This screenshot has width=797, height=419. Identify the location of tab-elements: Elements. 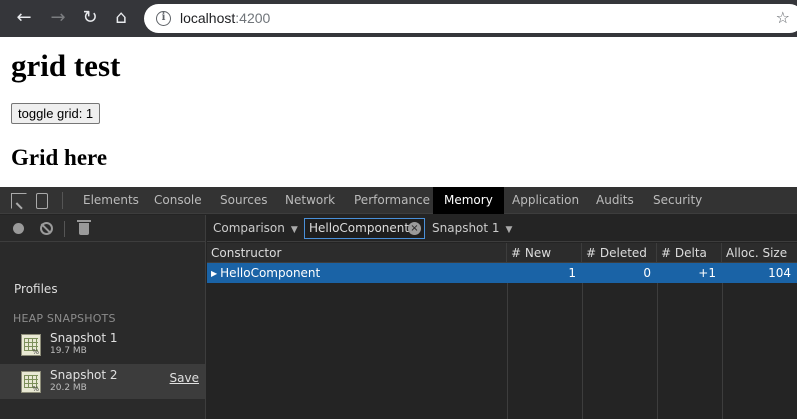
(111, 200).